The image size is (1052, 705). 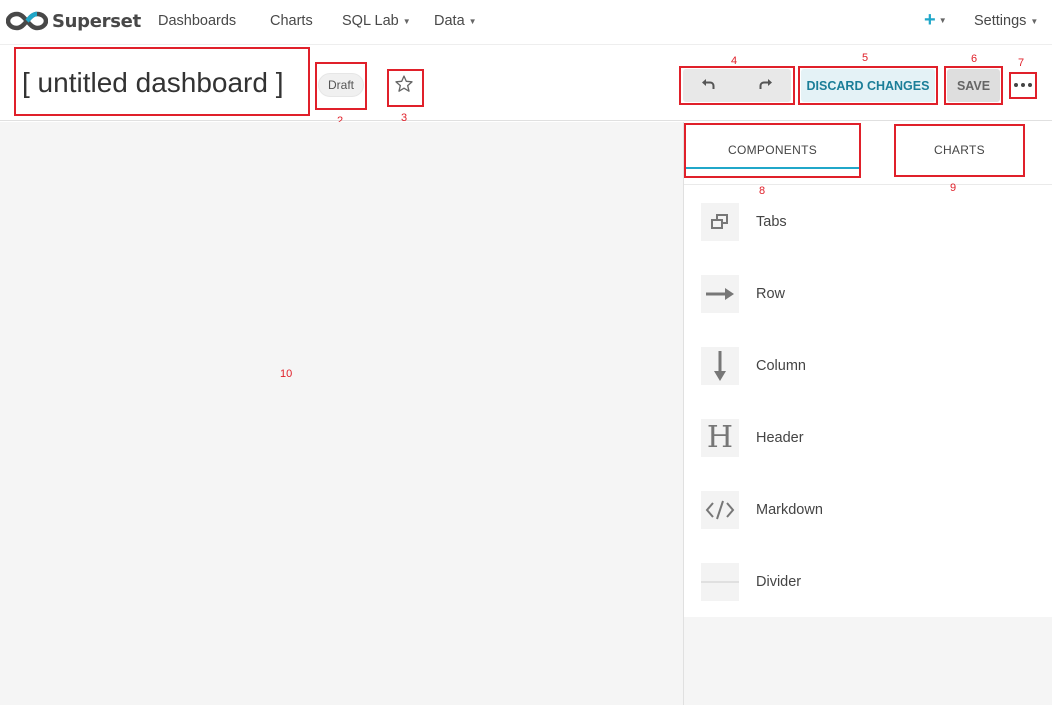 What do you see at coordinates (370, 21) in the screenshot?
I see `nav-sql-lab-label: SQL Lab` at bounding box center [370, 21].